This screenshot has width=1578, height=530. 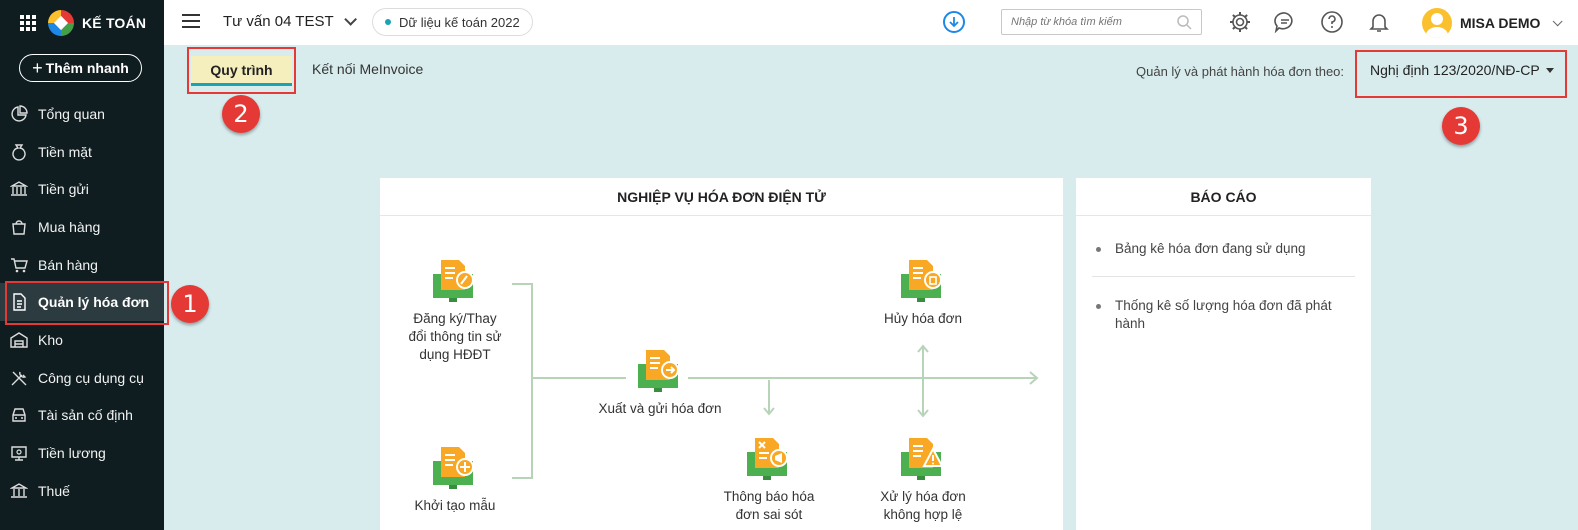 I want to click on misa-logo, so click(x=61, y=23).